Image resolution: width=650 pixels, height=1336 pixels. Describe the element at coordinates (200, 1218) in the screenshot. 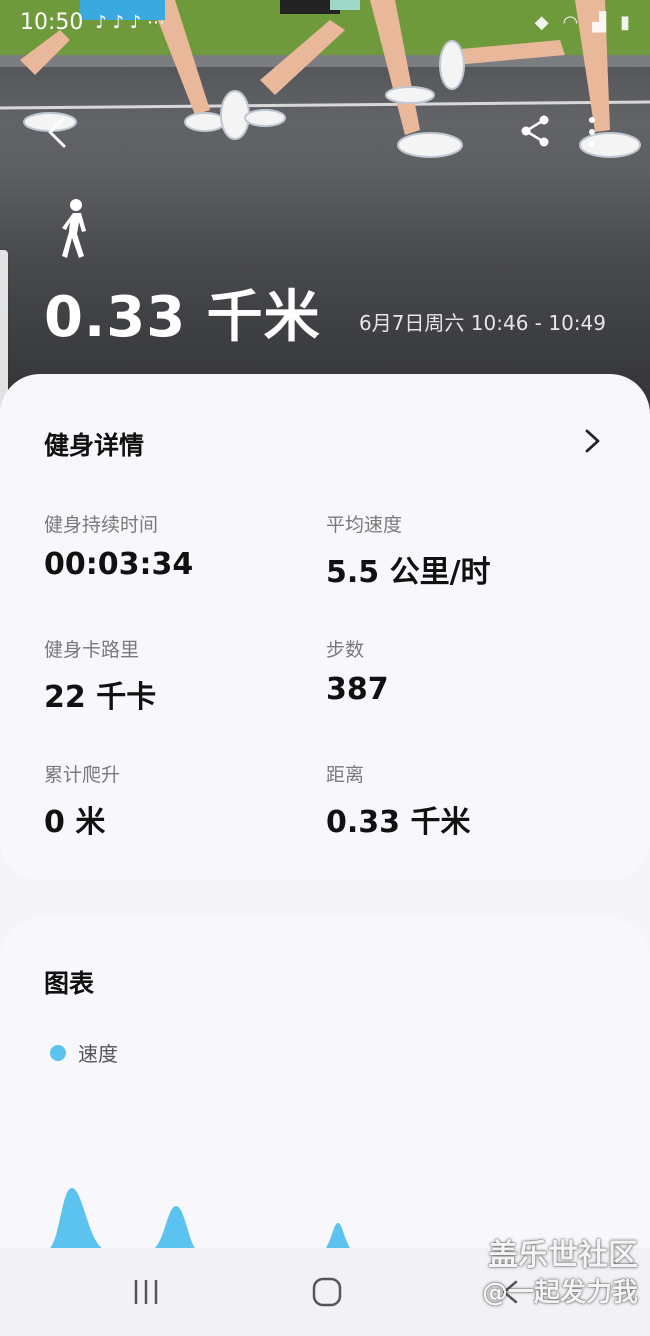

I see `speed-chart` at that location.